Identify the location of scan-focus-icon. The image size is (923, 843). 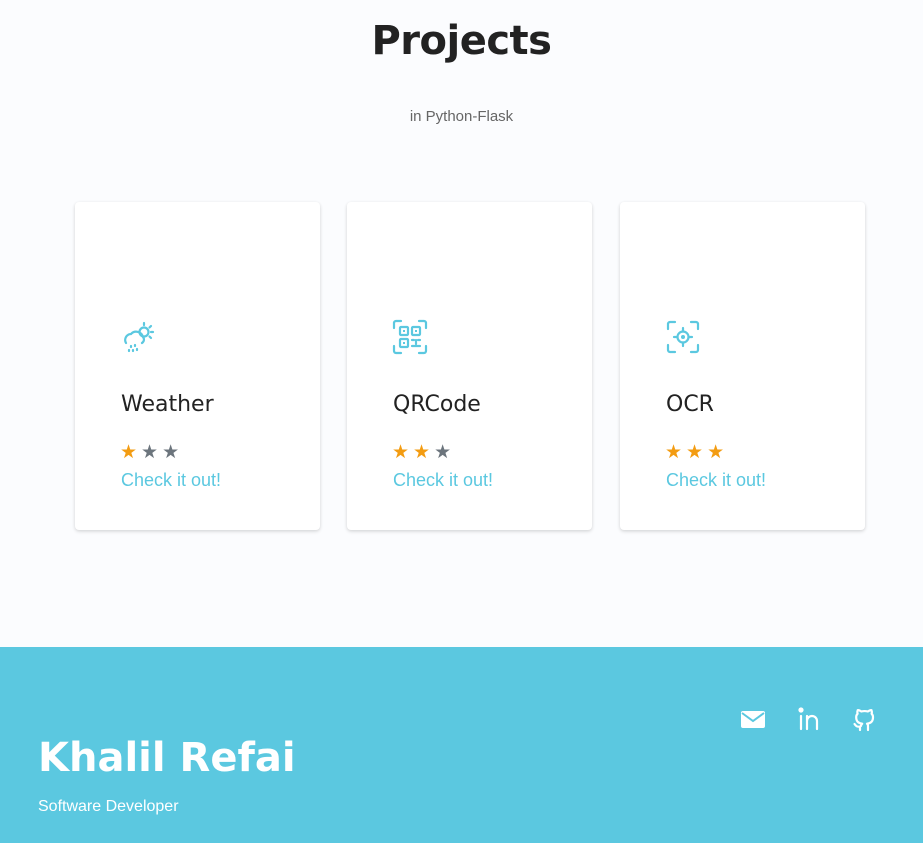
(683, 337).